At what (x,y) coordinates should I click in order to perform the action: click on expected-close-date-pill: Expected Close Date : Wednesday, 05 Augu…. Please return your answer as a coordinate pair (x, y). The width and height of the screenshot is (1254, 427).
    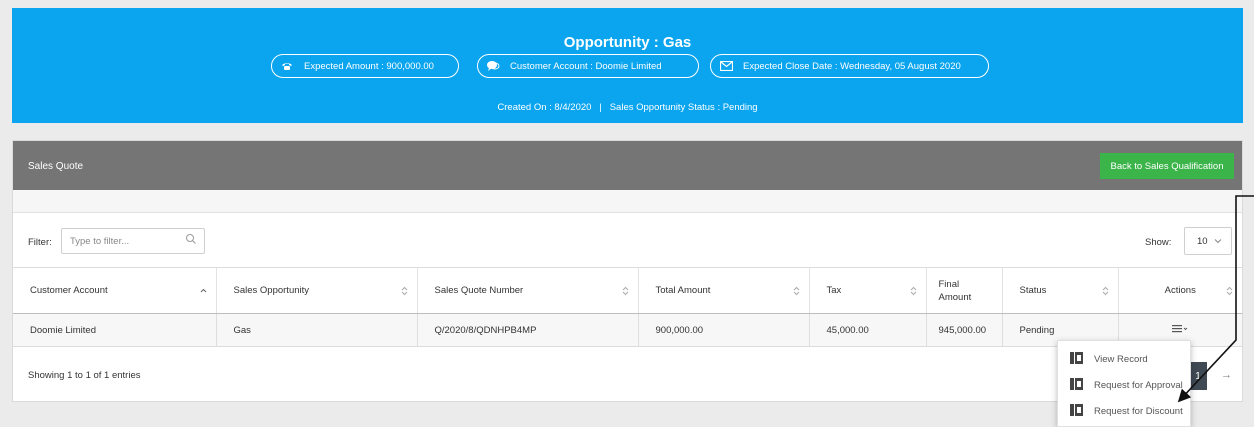
    Looking at the image, I should click on (849, 66).